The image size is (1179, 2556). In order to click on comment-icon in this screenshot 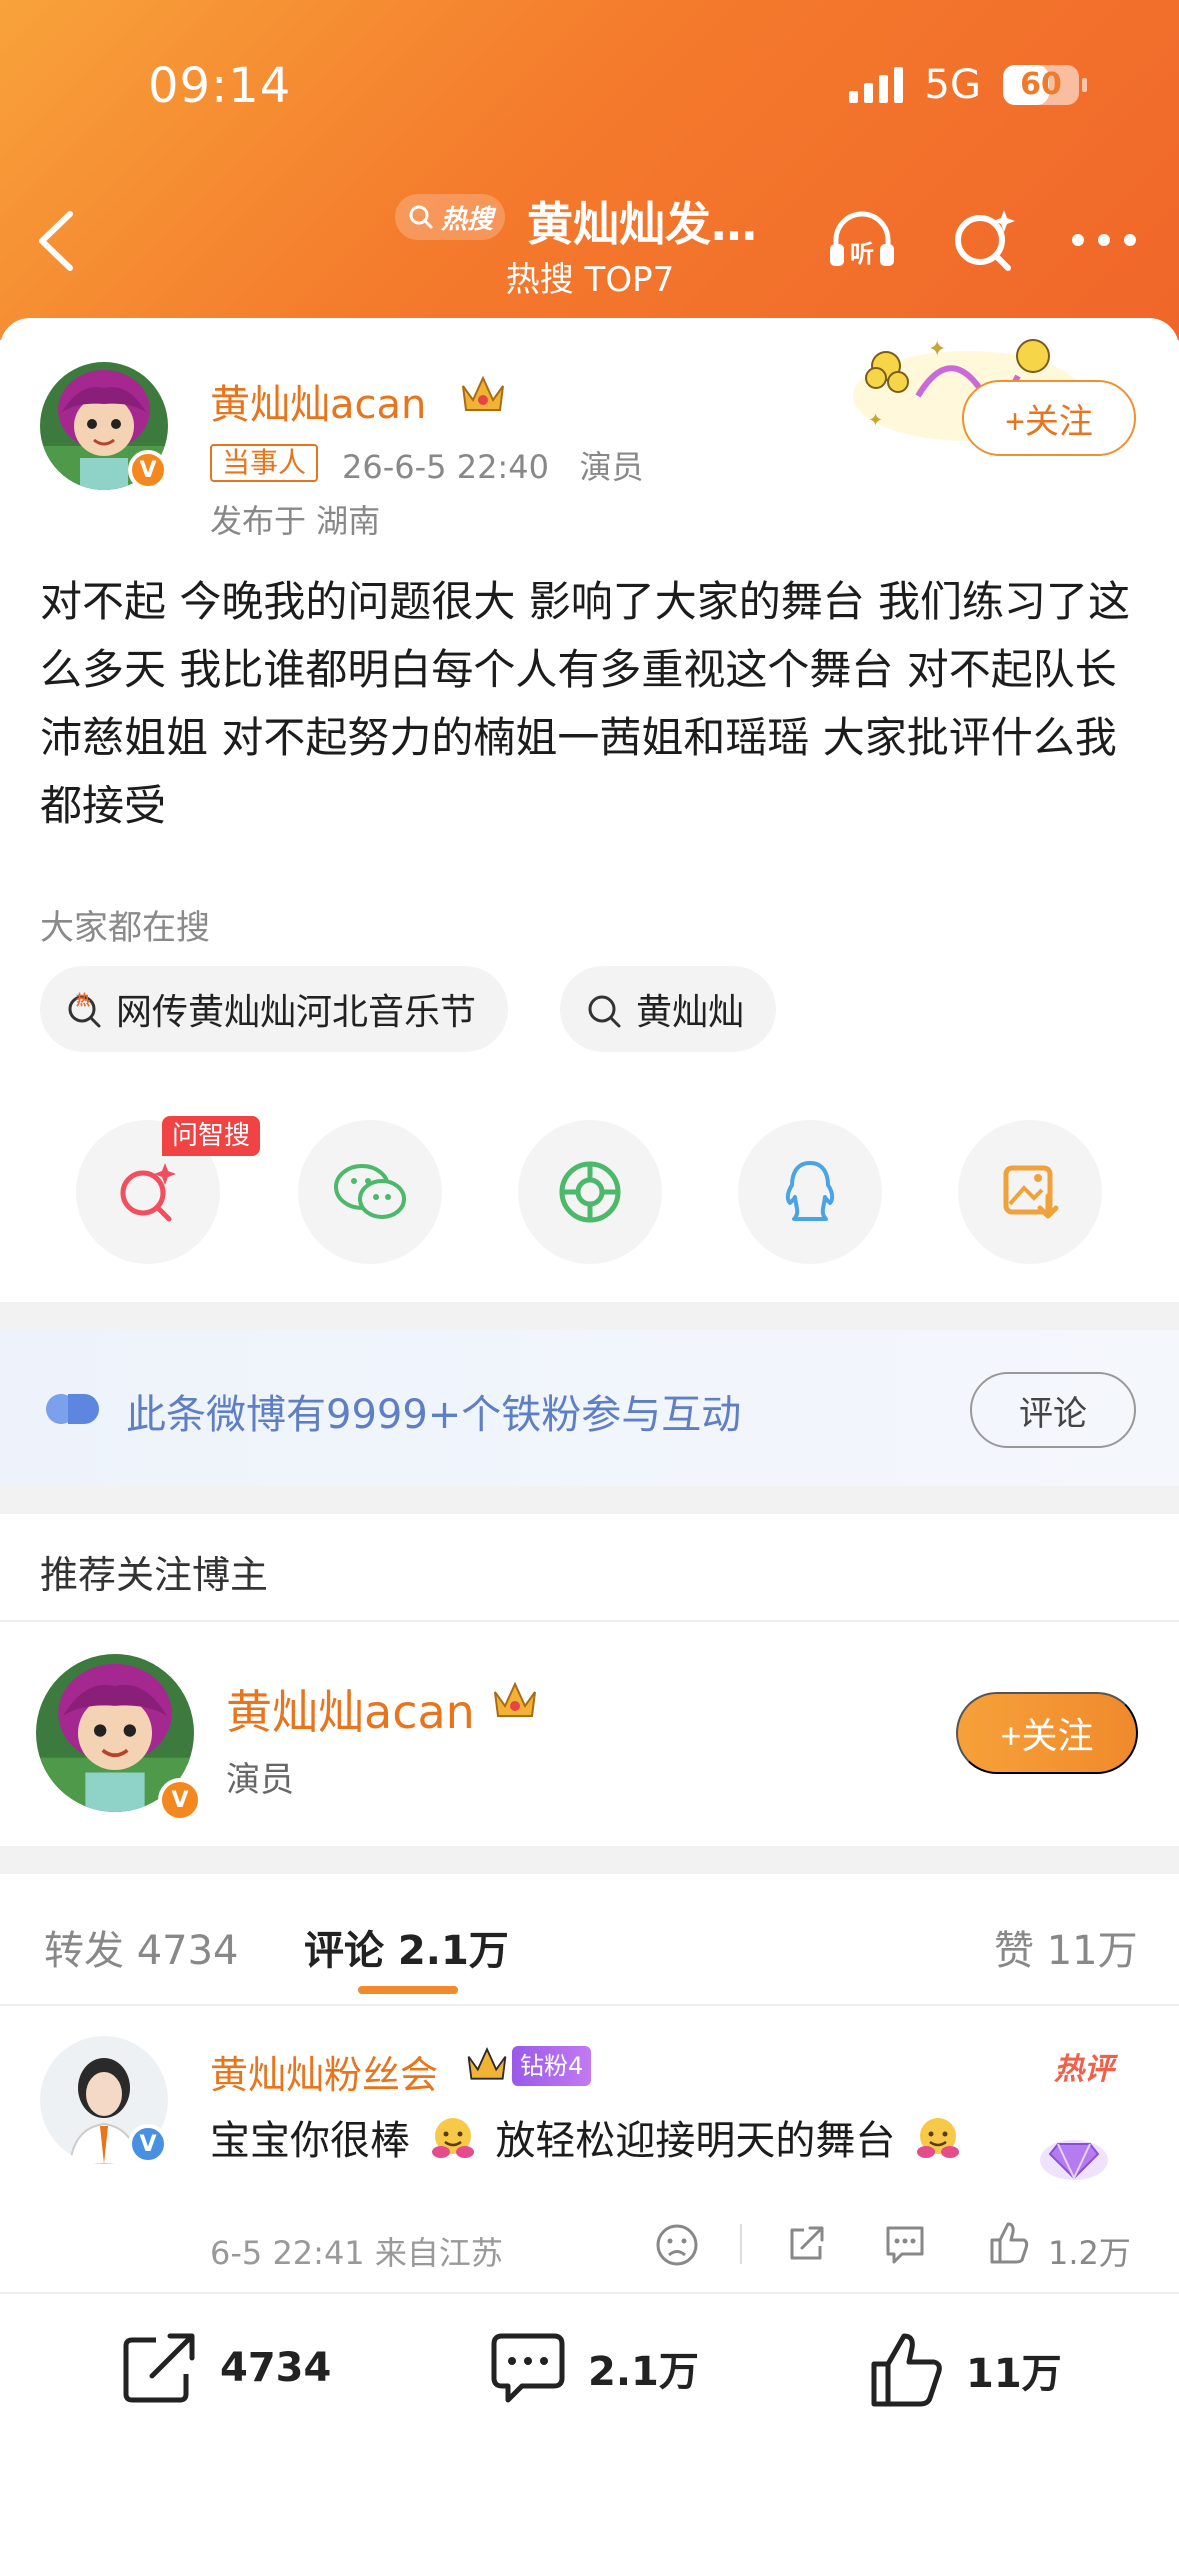, I will do `click(528, 2368)`.